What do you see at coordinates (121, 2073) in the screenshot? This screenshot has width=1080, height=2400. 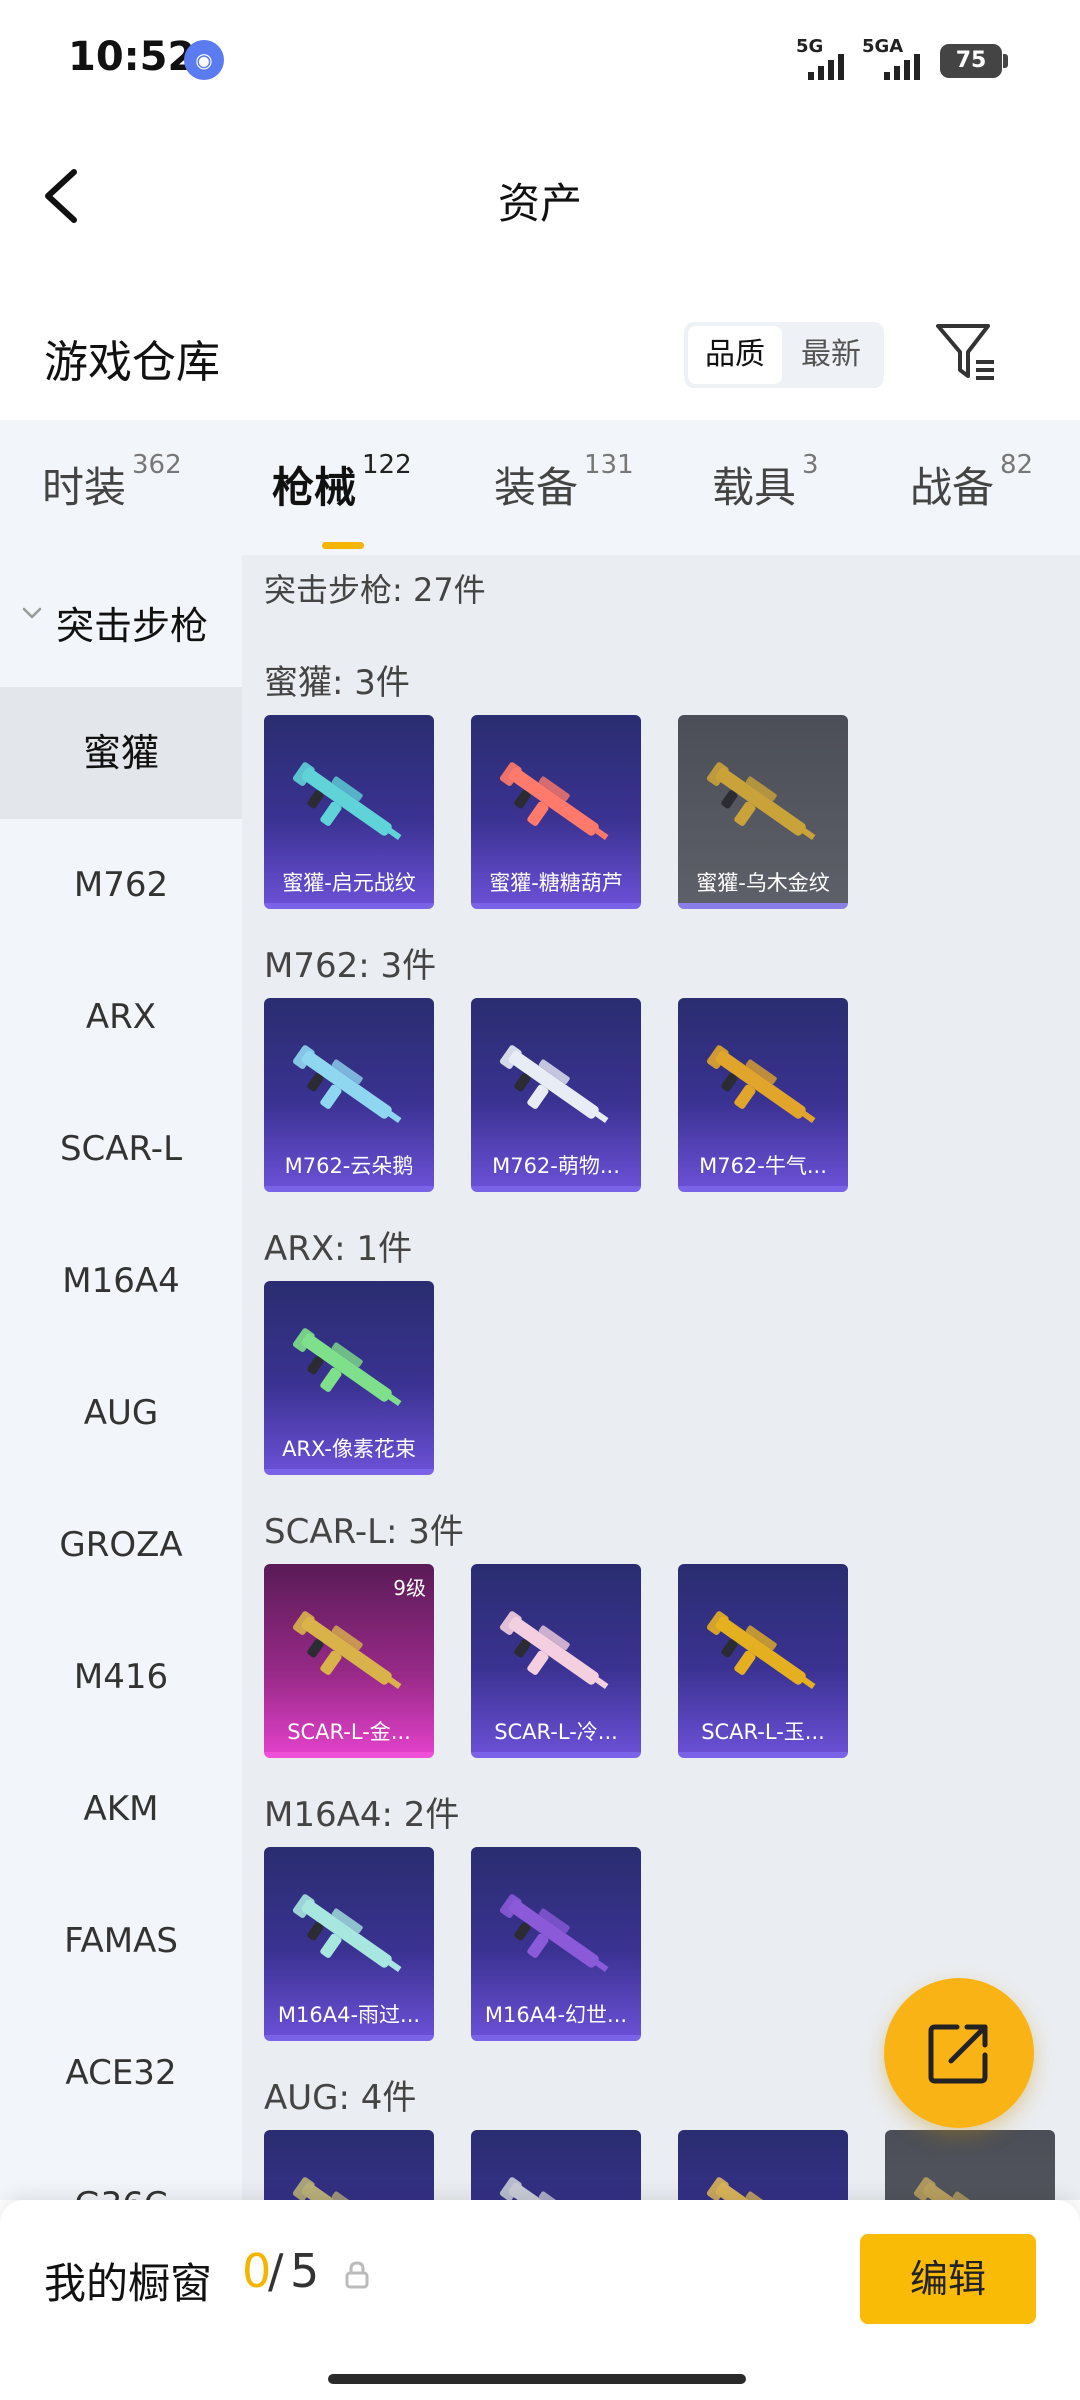 I see `sidebar-item-ace32: ACE32` at bounding box center [121, 2073].